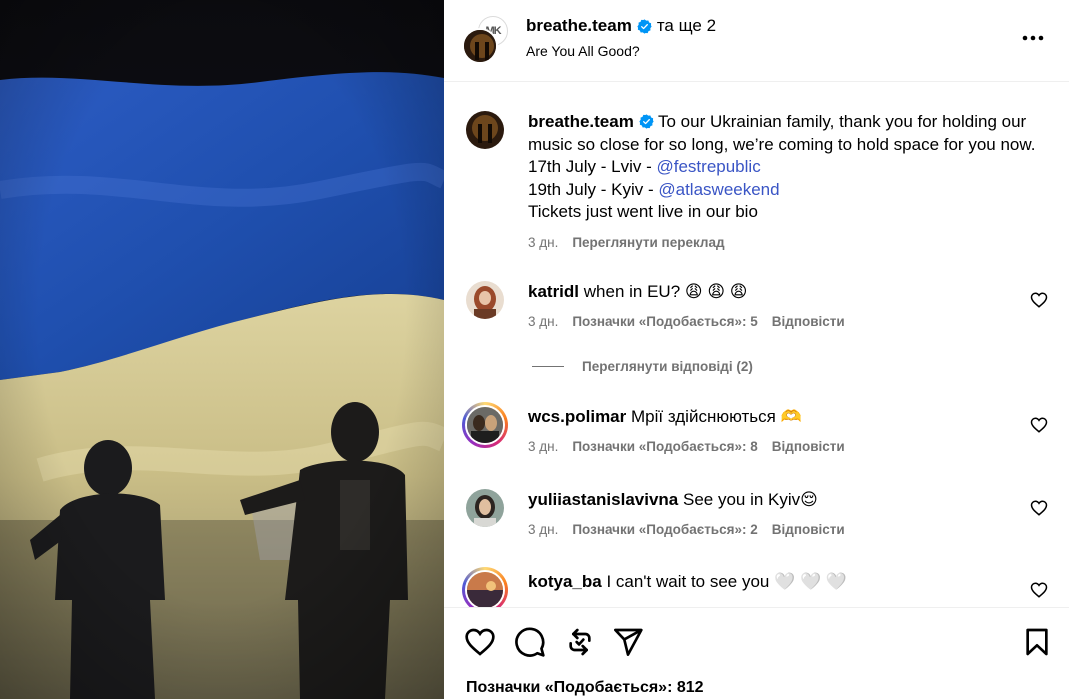 This screenshot has height=699, width=1069. I want to click on post-author-line: breathe.team та ще 2, so click(621, 26).